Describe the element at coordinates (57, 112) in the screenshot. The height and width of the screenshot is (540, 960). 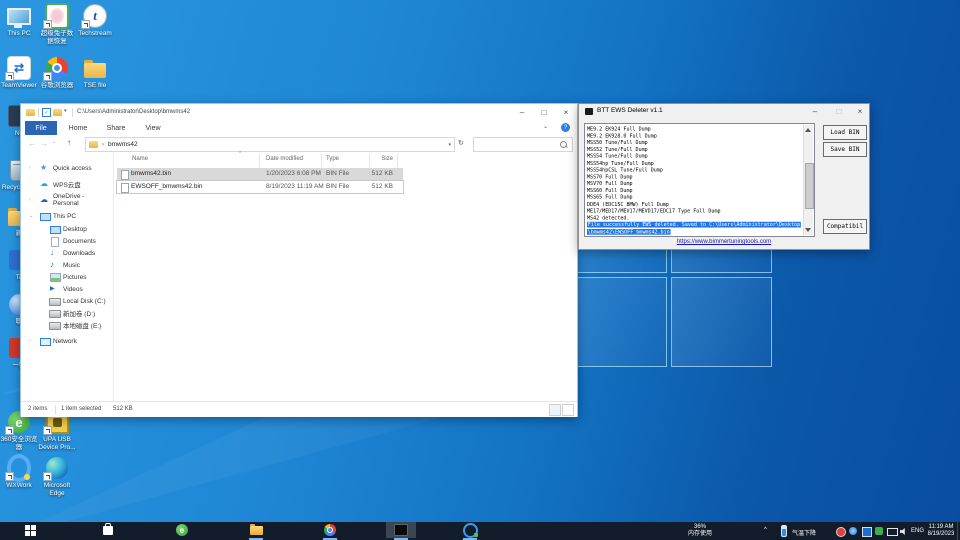
I see `new-folder-icon` at that location.